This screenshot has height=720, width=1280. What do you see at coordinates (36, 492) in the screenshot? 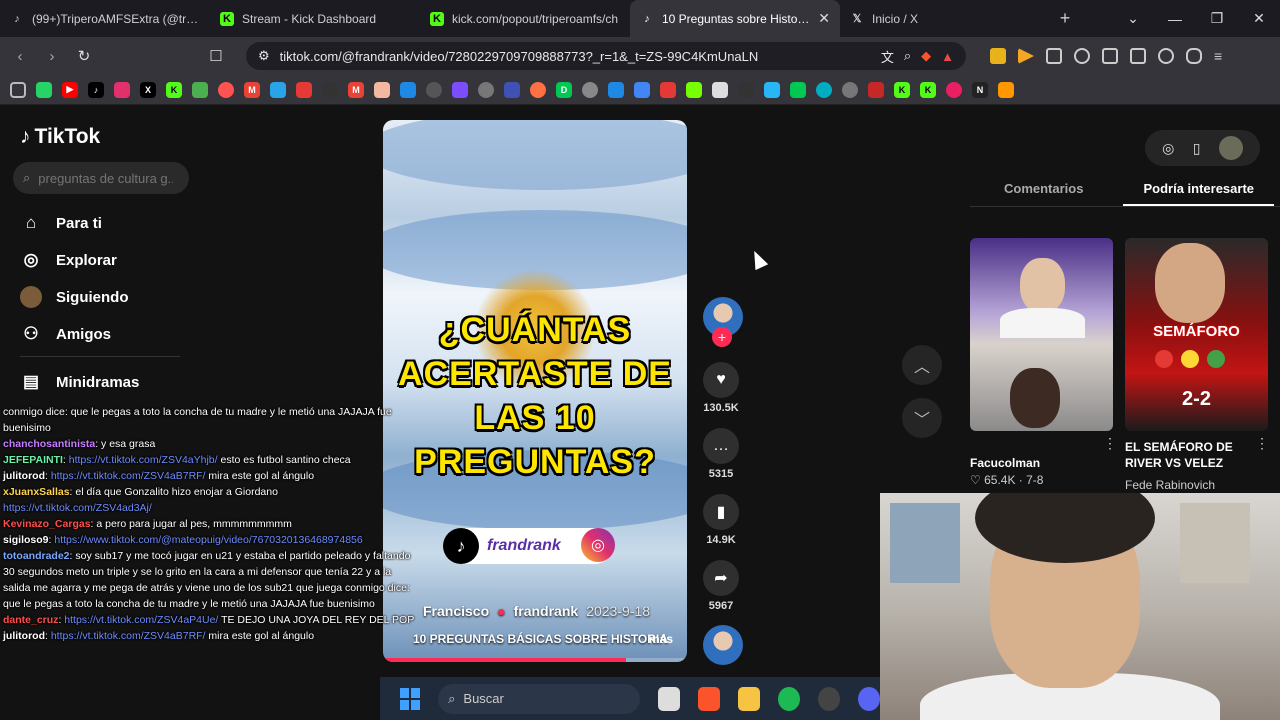
I see `chat-username: xJuanxSallas` at bounding box center [36, 492].